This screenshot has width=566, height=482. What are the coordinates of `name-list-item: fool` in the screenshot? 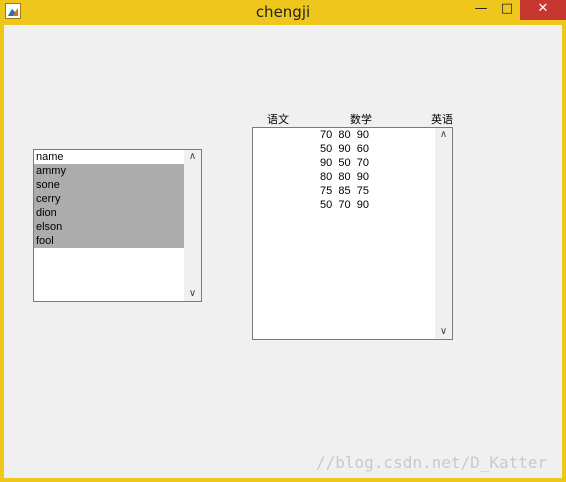 It's located at (109, 241).